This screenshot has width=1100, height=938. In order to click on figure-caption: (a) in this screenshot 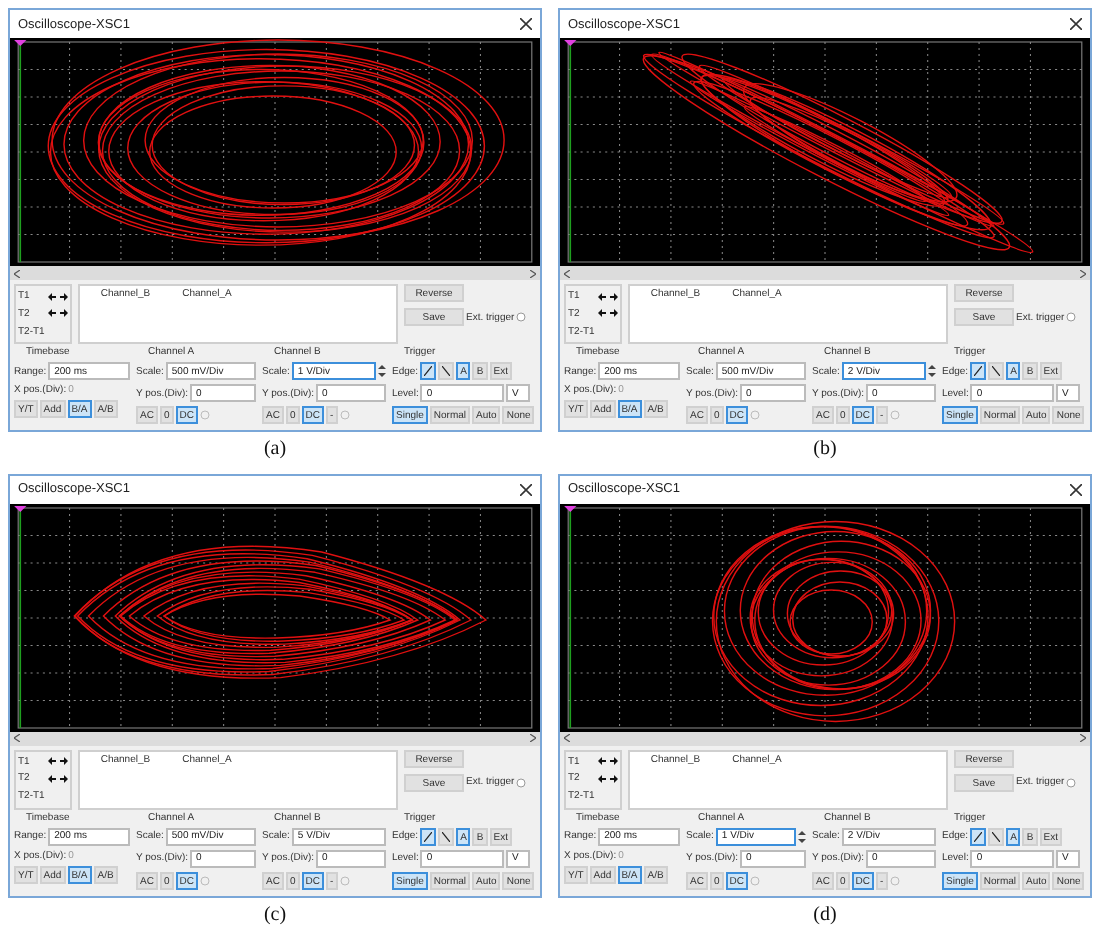, I will do `click(275, 449)`.